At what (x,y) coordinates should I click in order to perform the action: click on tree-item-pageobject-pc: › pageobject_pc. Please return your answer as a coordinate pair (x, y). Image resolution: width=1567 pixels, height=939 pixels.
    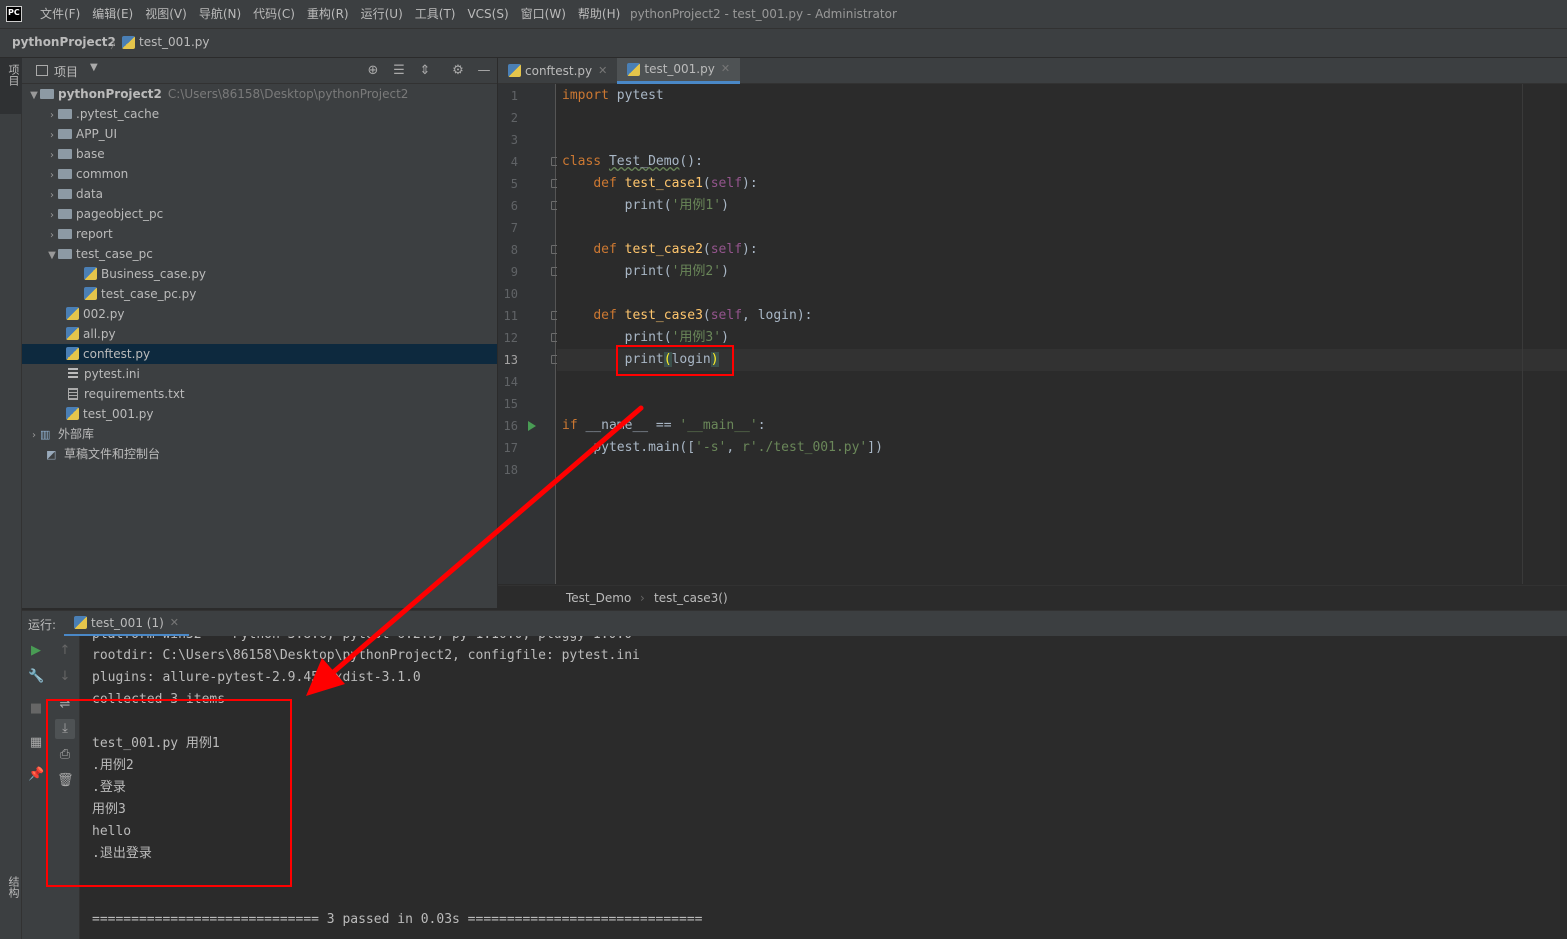
    Looking at the image, I should click on (259, 214).